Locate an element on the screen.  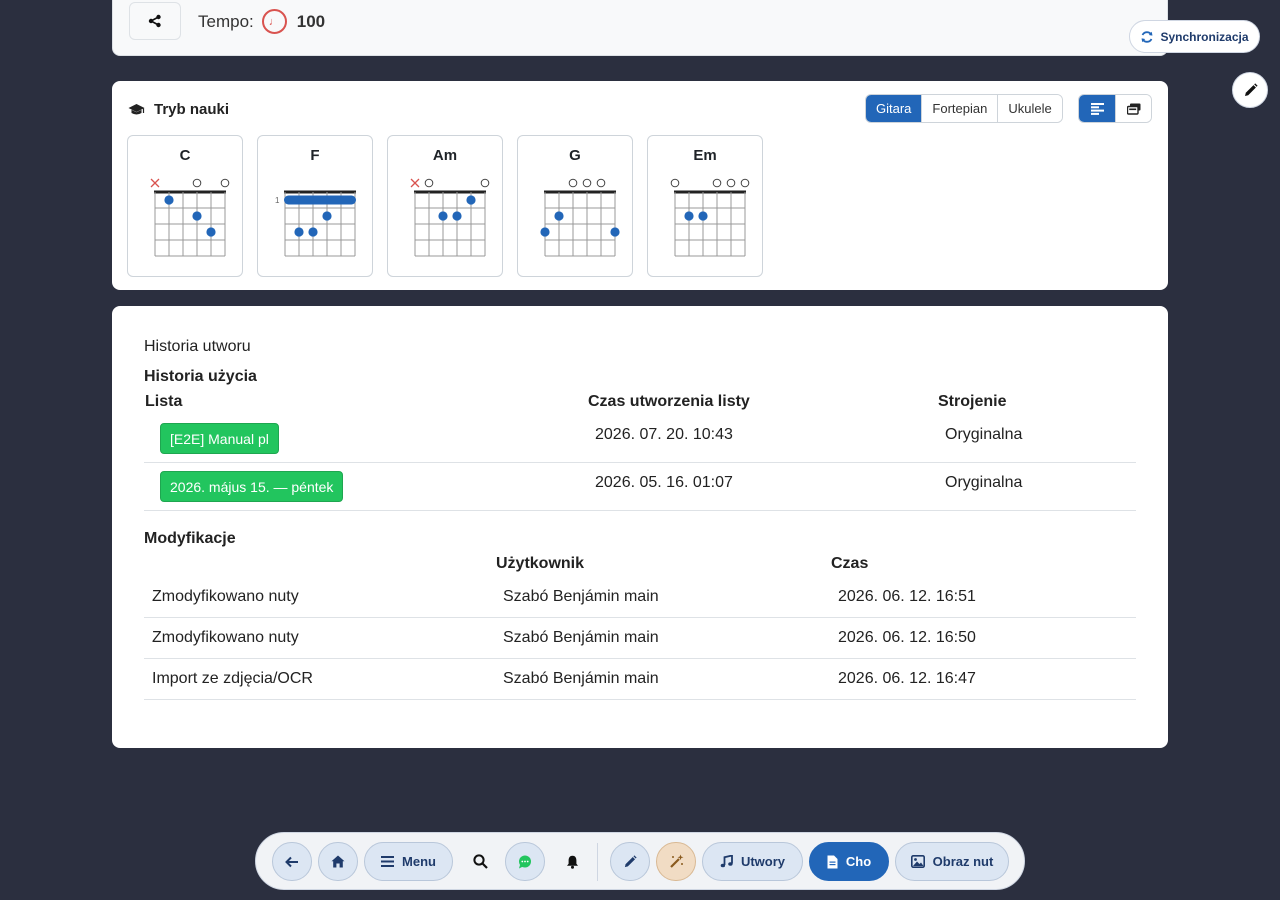
view-cards-button is located at coordinates (1133, 108).